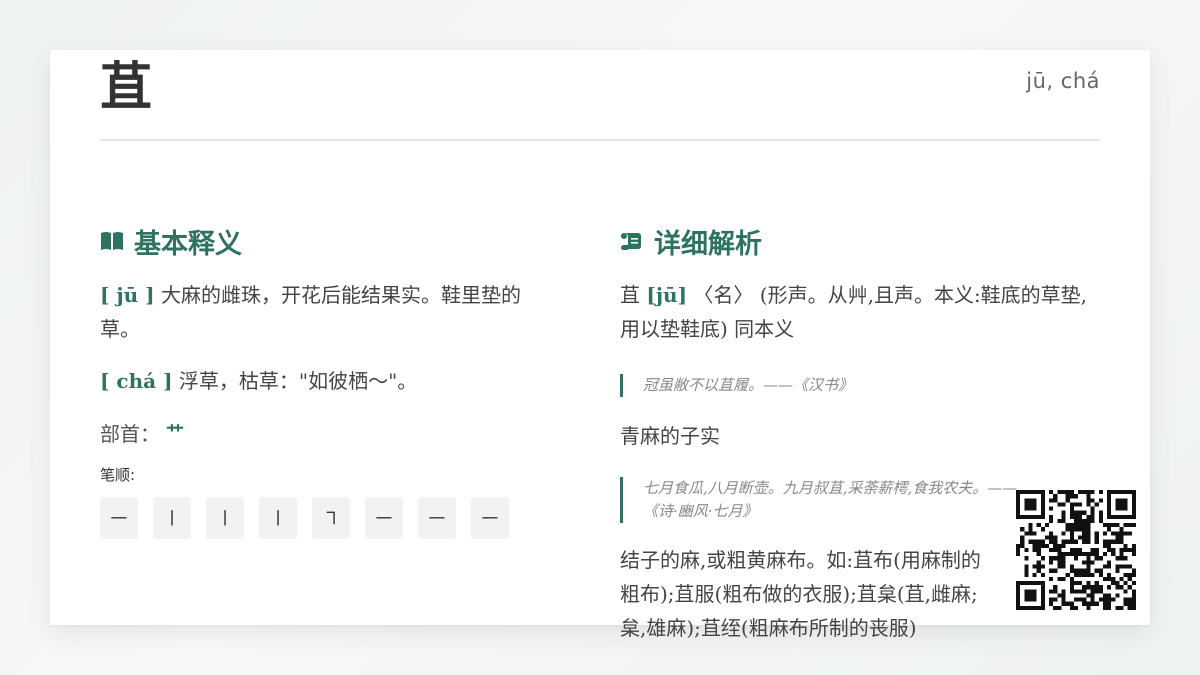 This screenshot has height=675, width=1200. What do you see at coordinates (175, 433) in the screenshot?
I see `radical-value: 艹` at bounding box center [175, 433].